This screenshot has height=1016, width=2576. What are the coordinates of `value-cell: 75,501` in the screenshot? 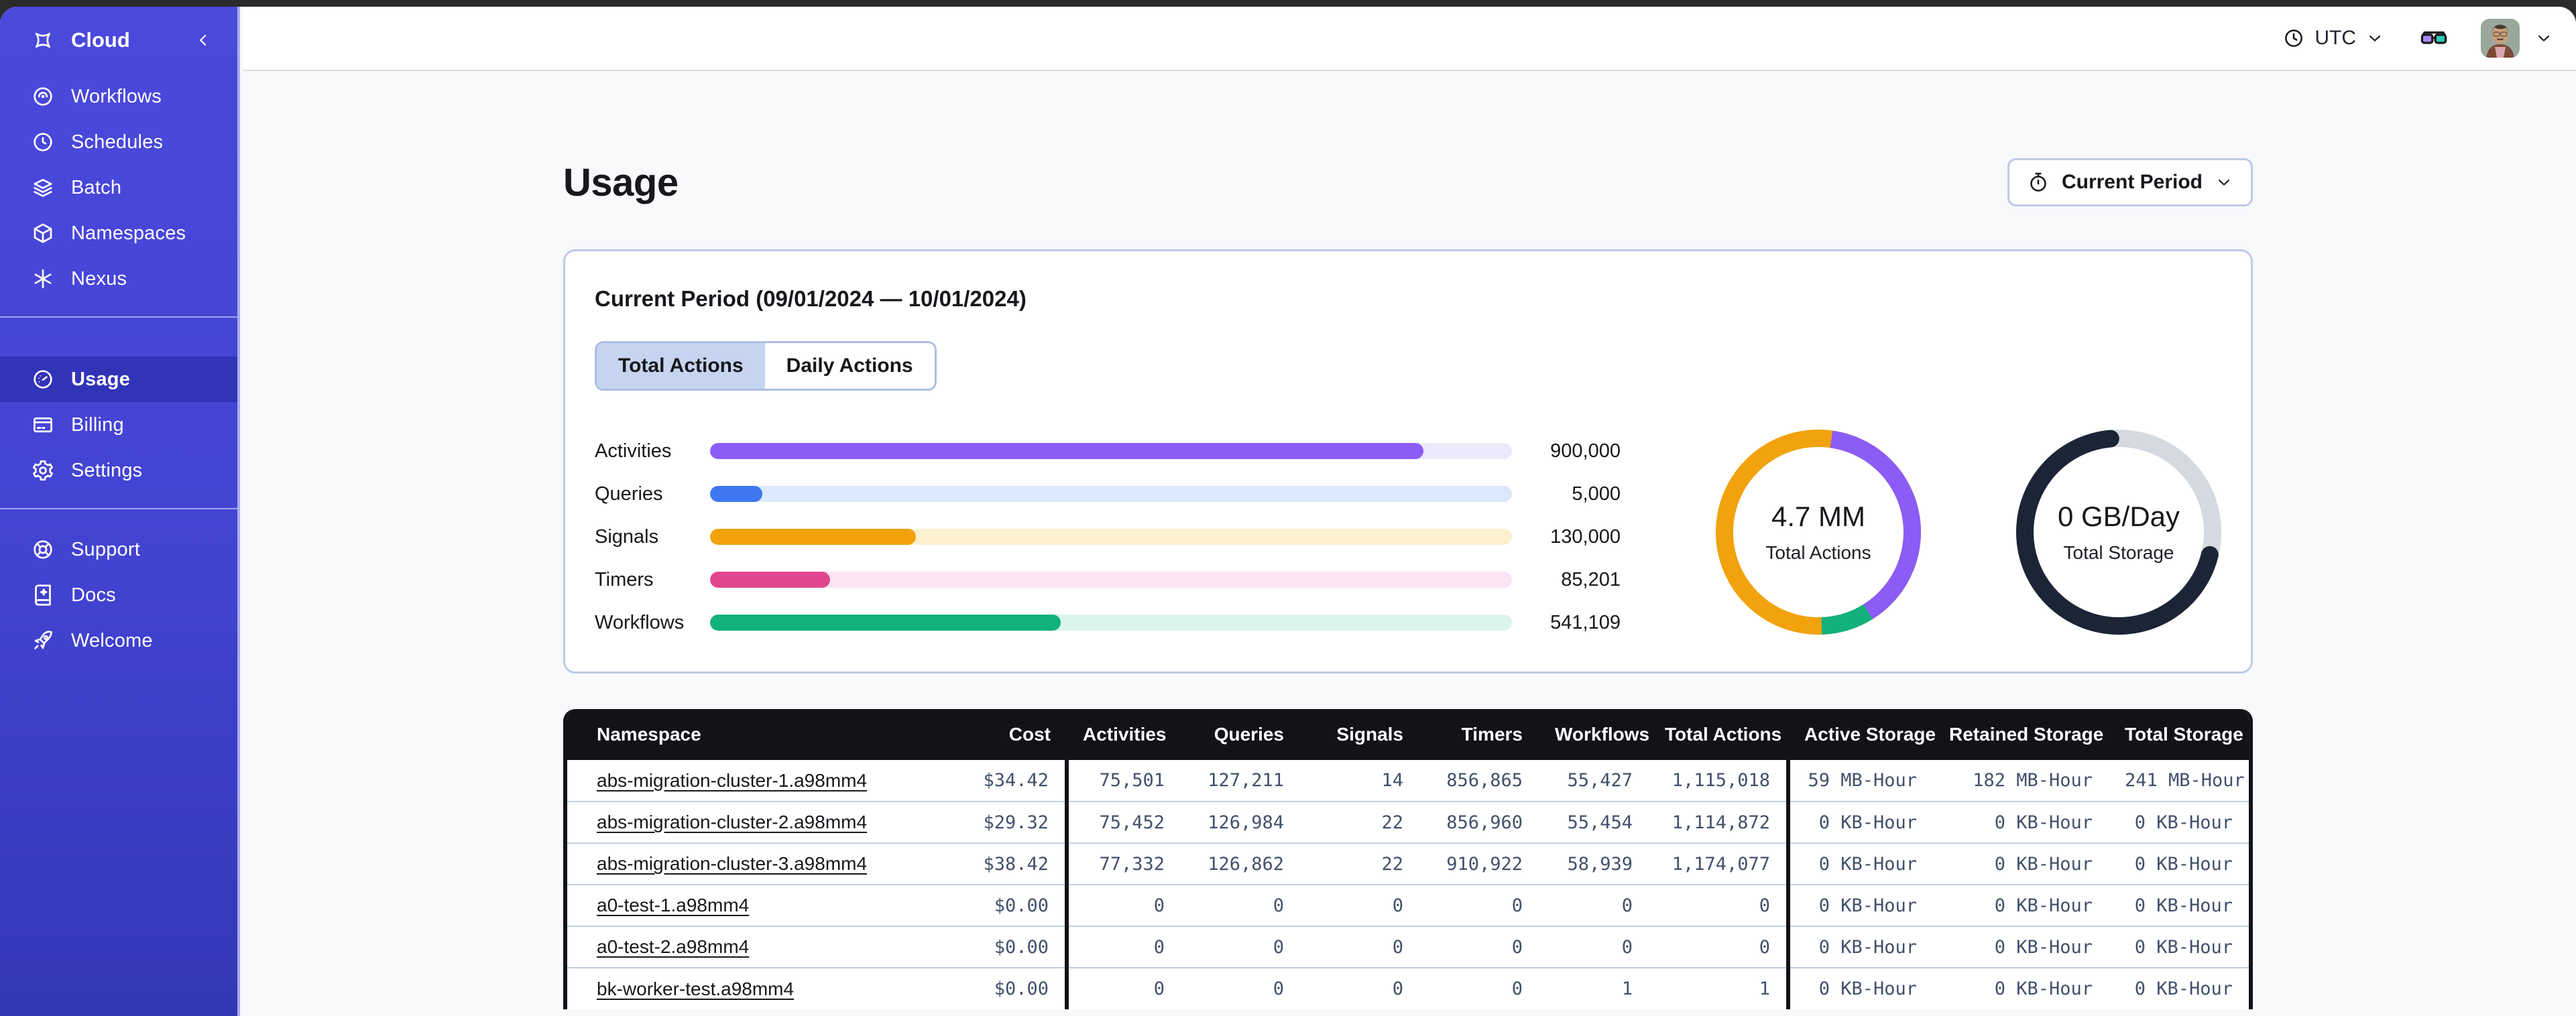 It's located at (1123, 781).